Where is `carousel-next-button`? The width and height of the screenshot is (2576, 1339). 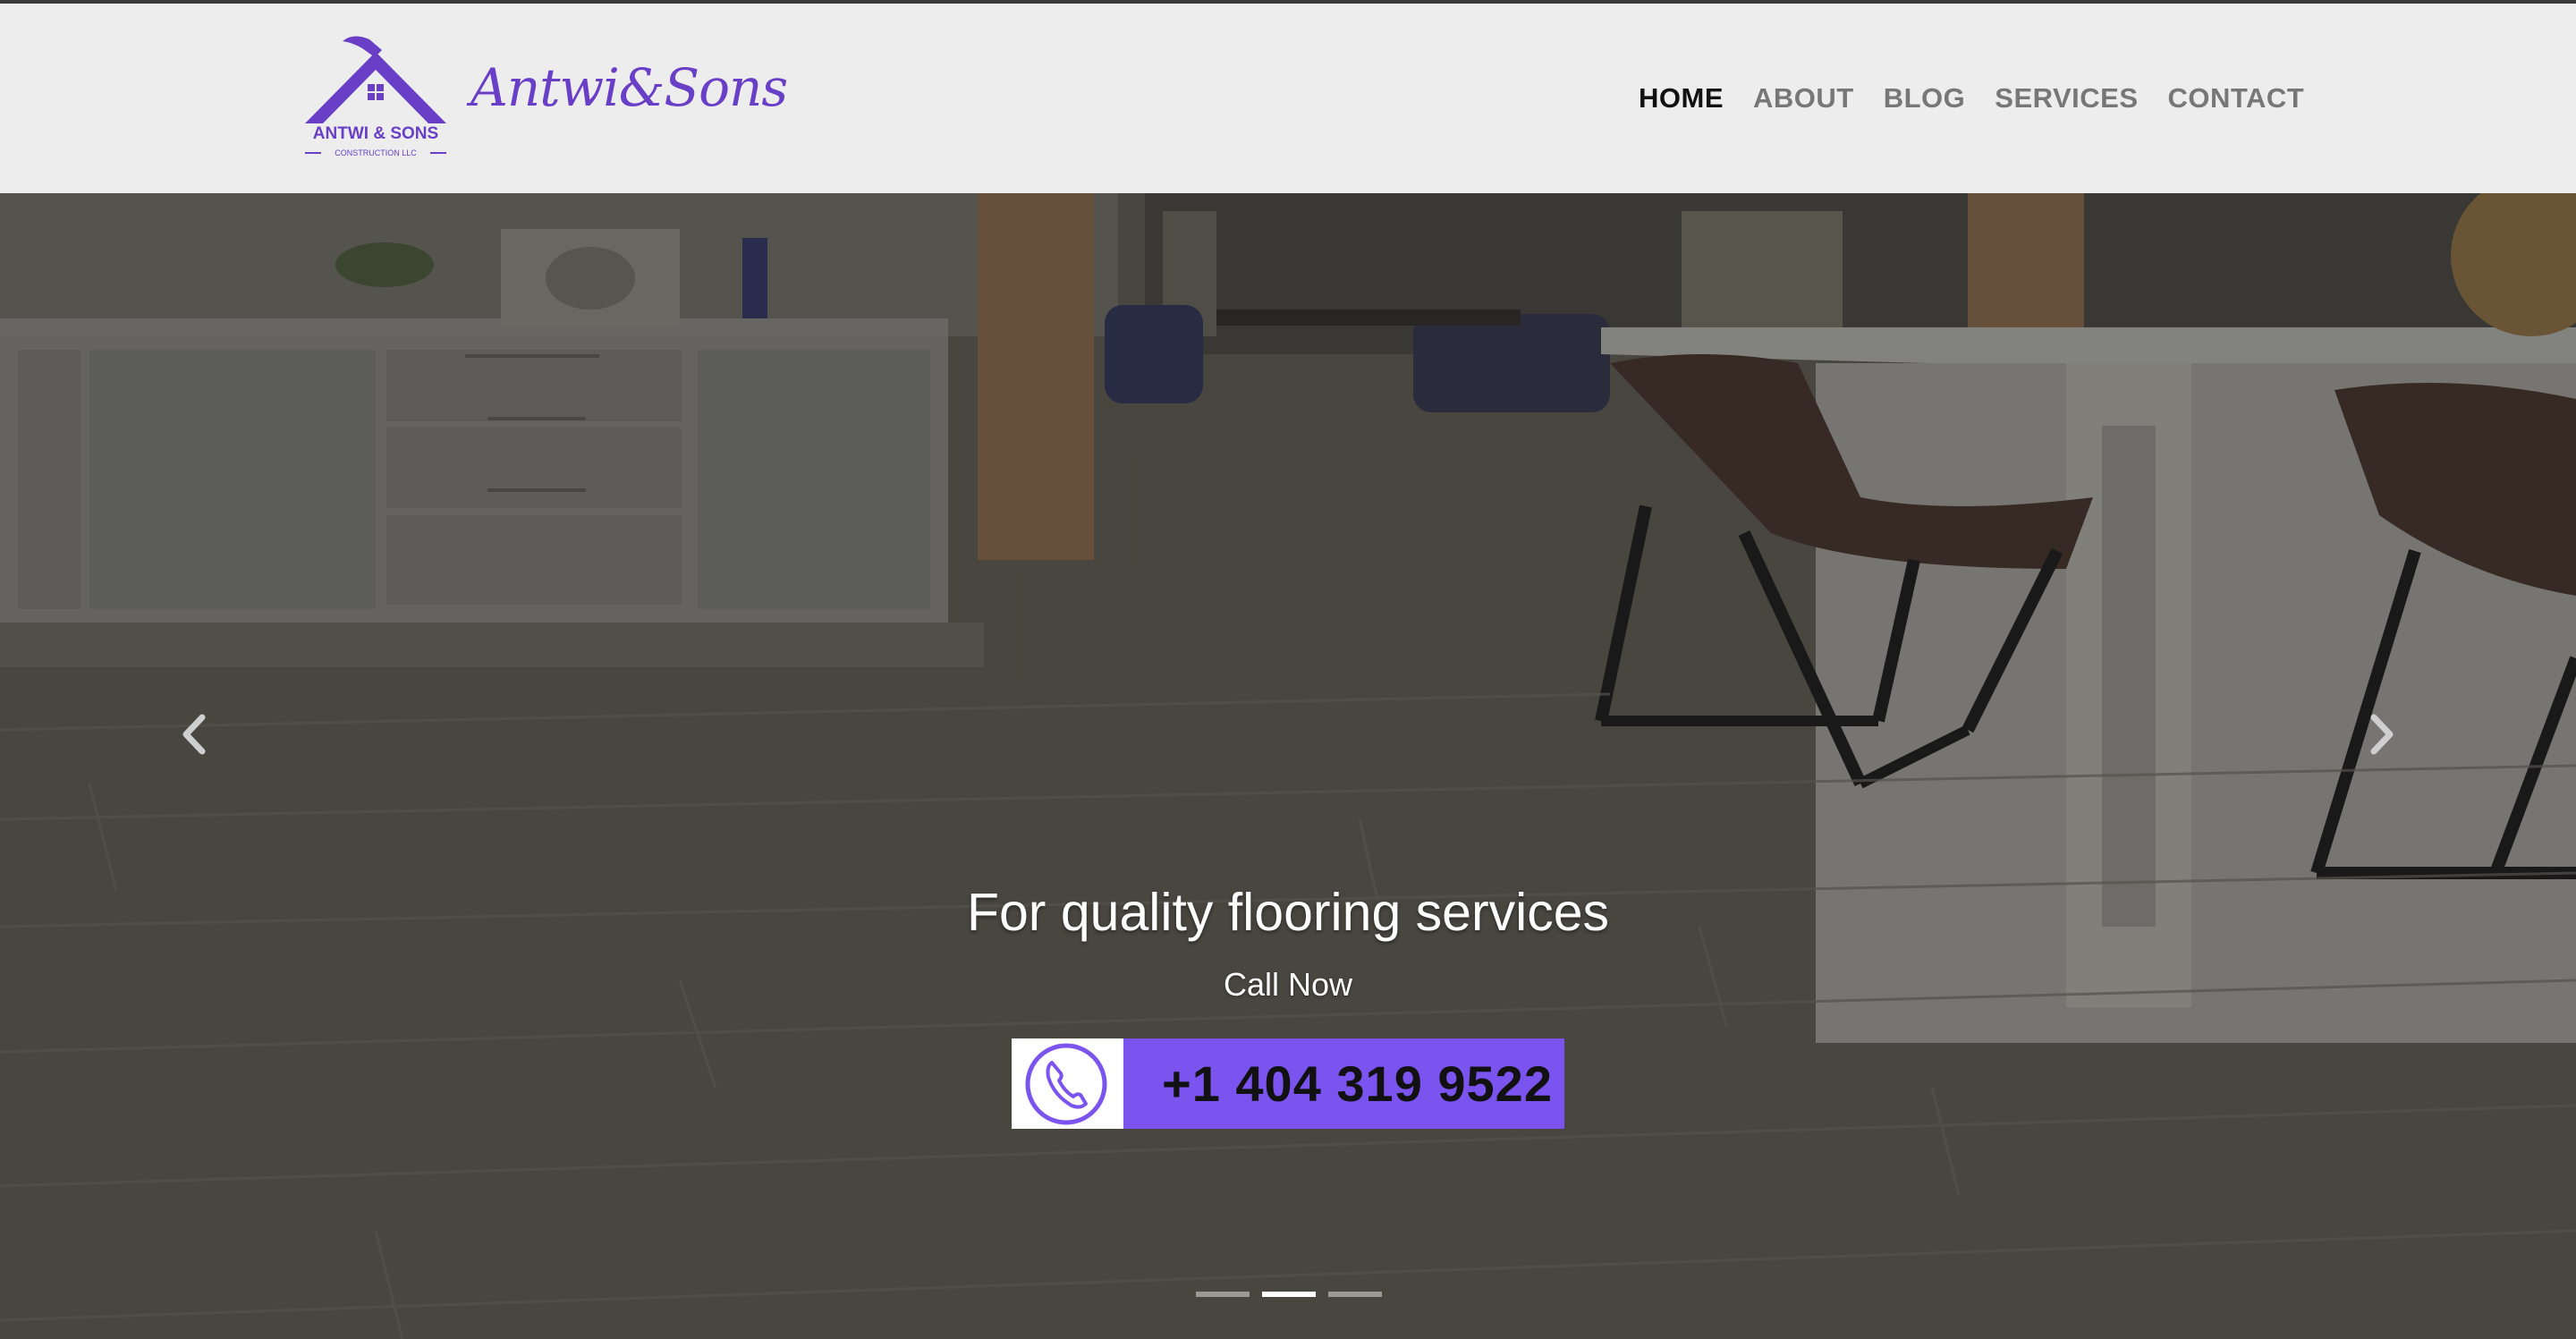 carousel-next-button is located at coordinates (2382, 734).